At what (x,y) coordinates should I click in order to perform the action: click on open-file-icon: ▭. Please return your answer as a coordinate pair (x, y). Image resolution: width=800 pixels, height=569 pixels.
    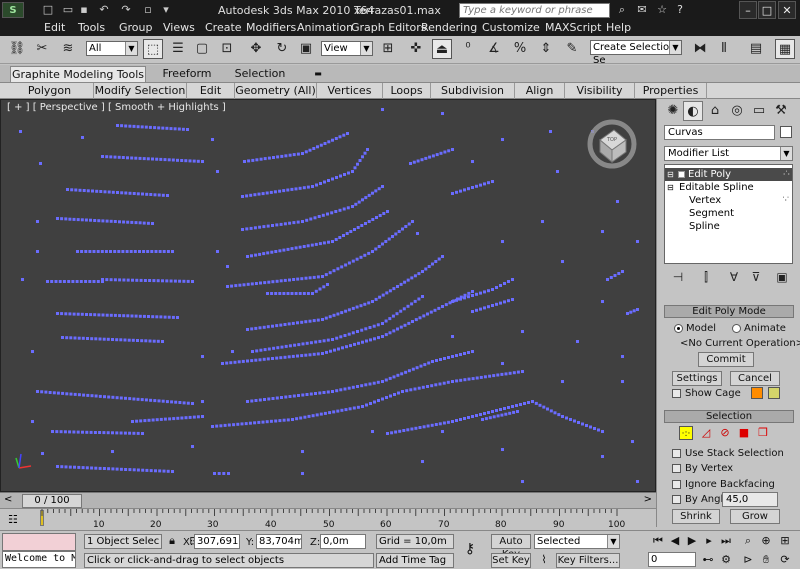
    Looking at the image, I should click on (68, 10).